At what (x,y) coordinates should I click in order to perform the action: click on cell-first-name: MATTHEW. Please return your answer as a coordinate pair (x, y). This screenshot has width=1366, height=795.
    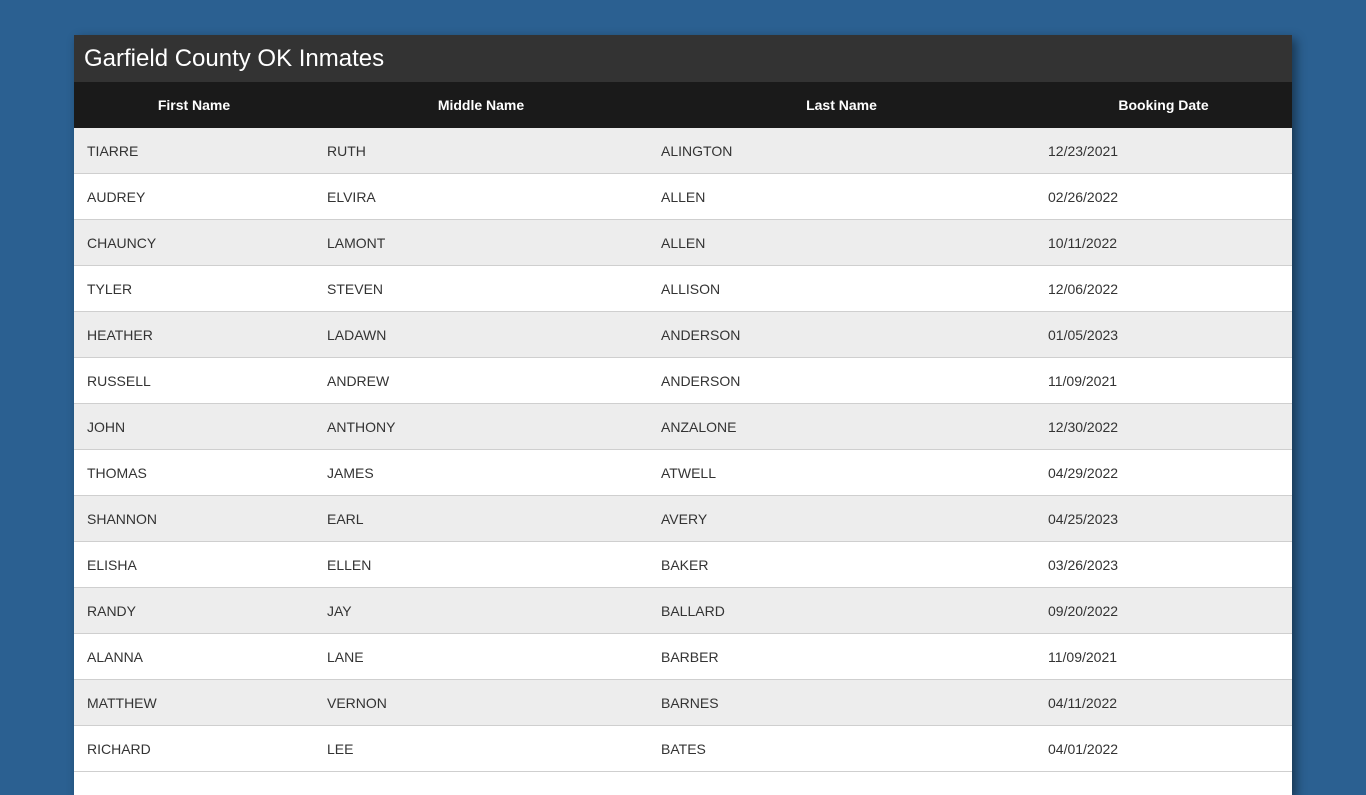
    Looking at the image, I should click on (194, 702).